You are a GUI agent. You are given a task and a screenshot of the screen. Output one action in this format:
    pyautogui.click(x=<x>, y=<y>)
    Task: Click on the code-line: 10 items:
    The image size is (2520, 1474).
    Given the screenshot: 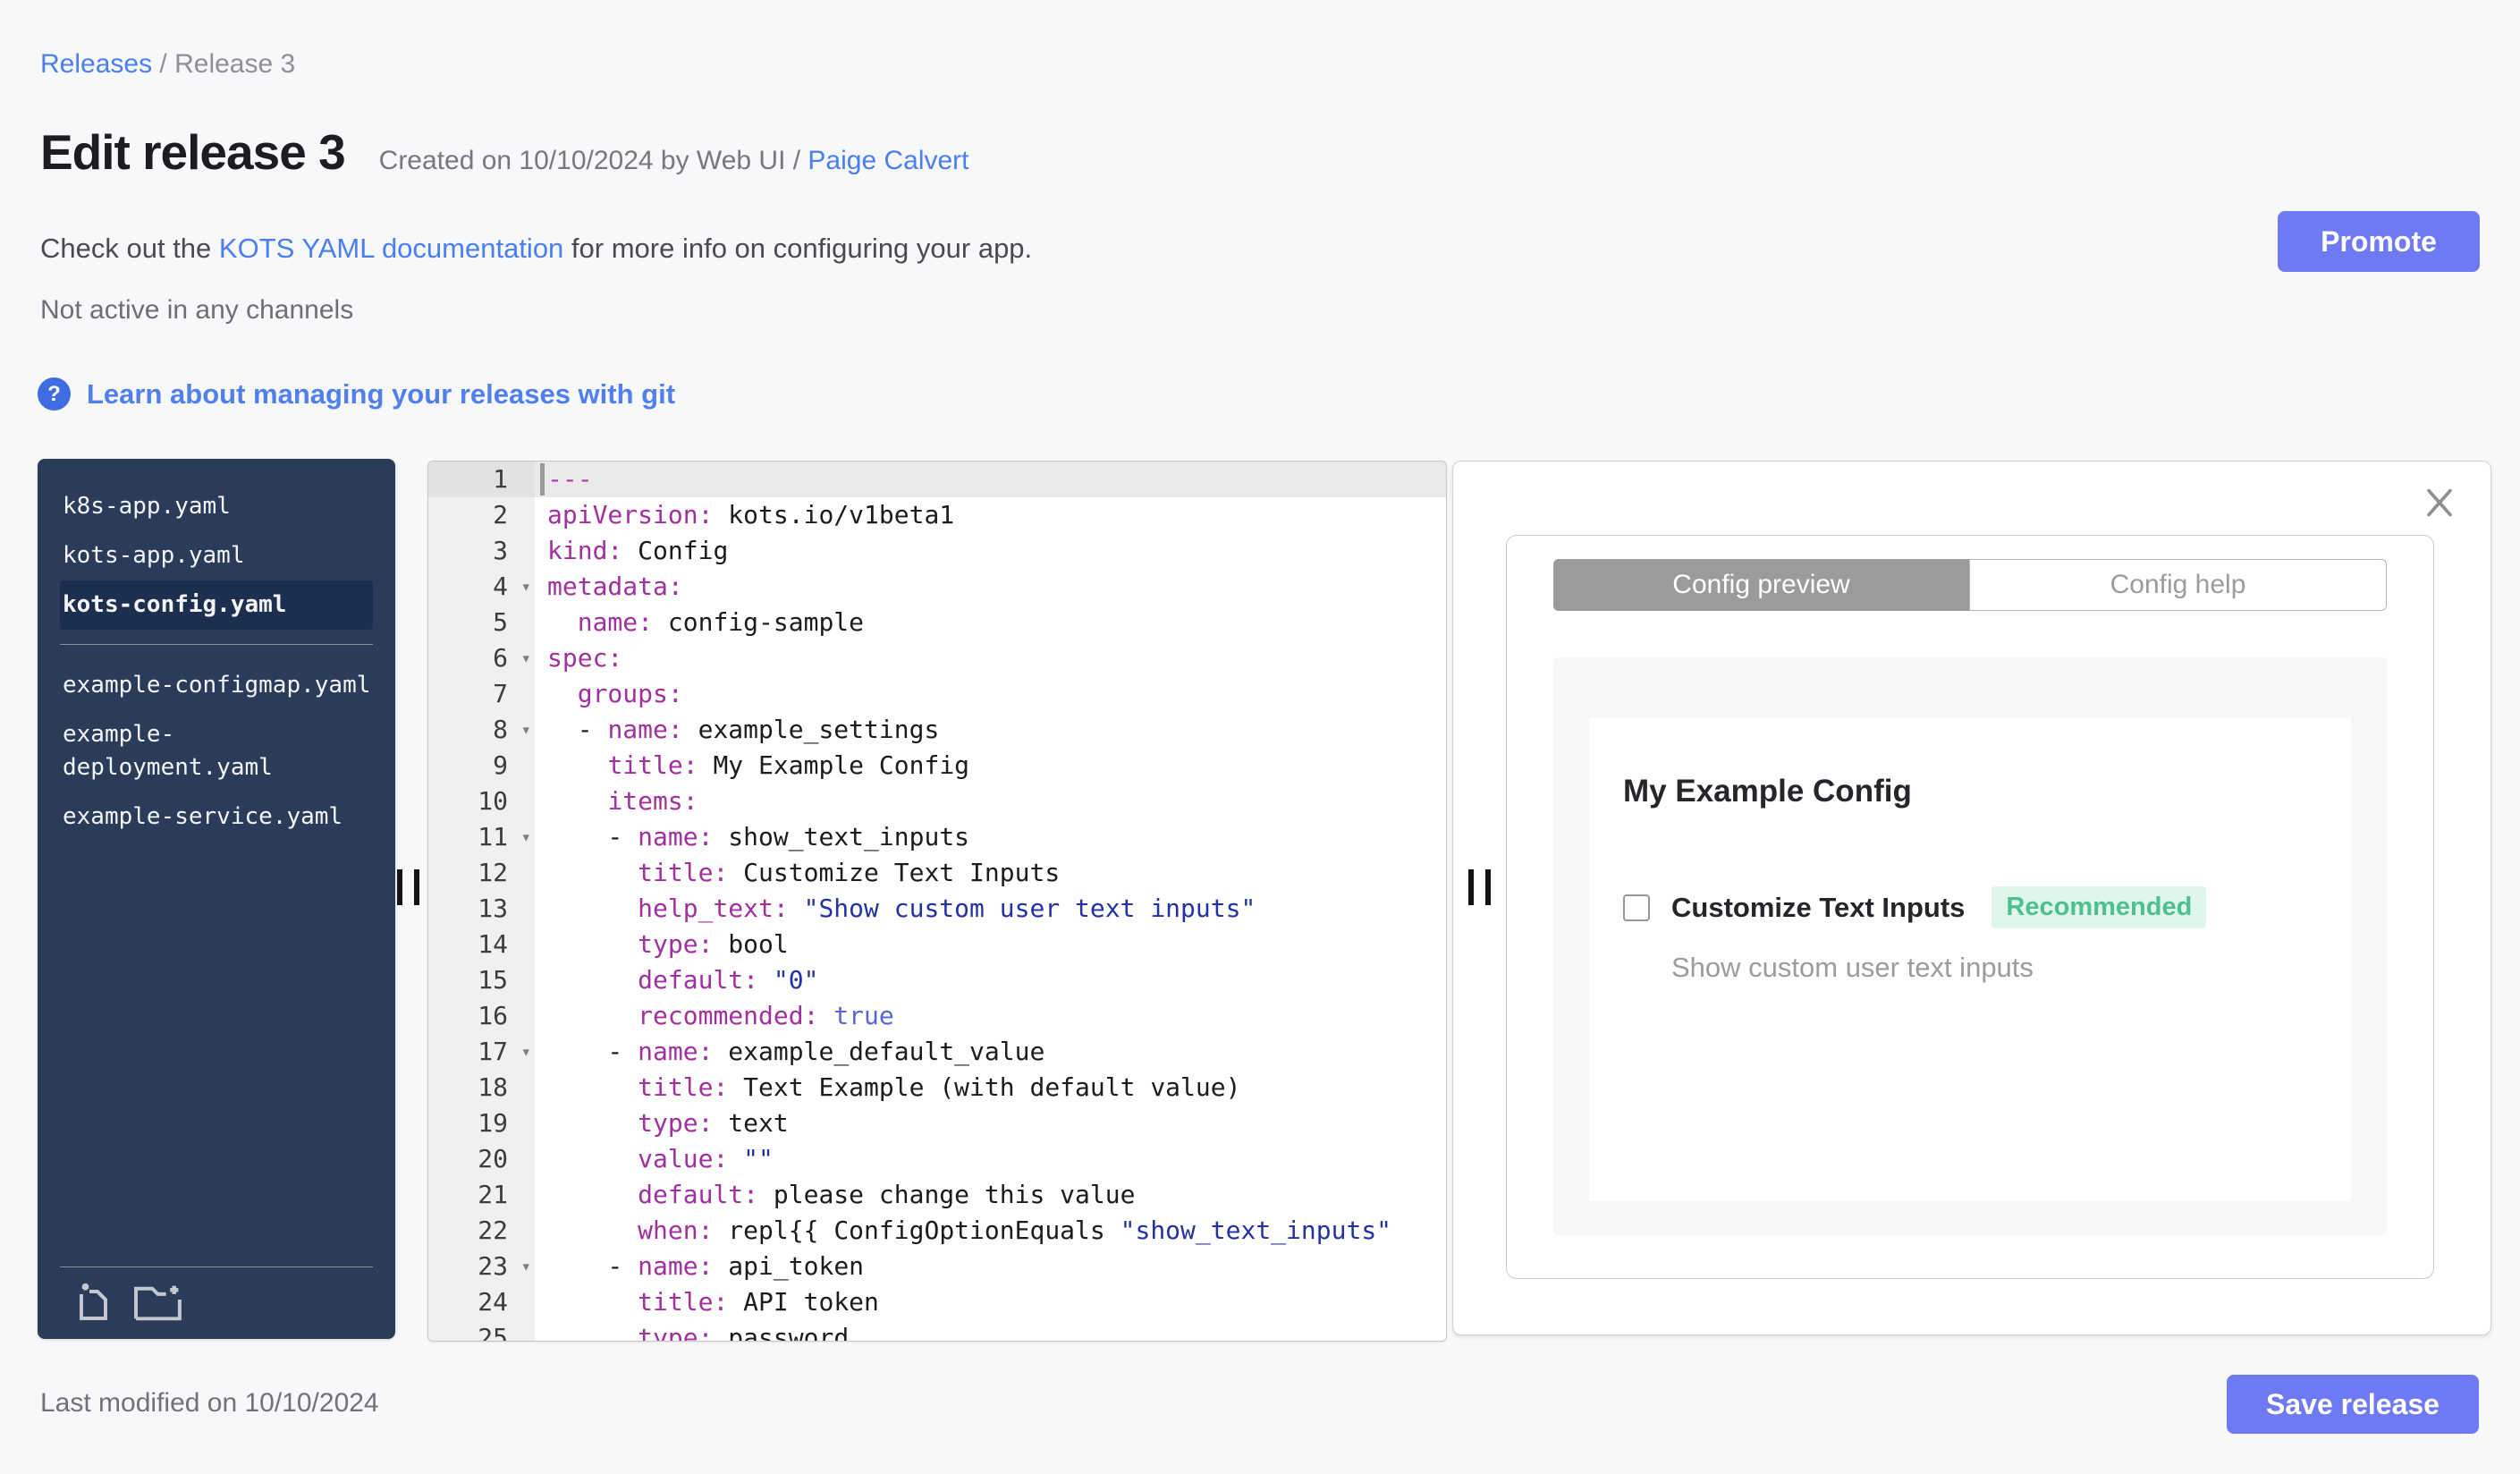 What is the action you would take?
    pyautogui.click(x=937, y=801)
    